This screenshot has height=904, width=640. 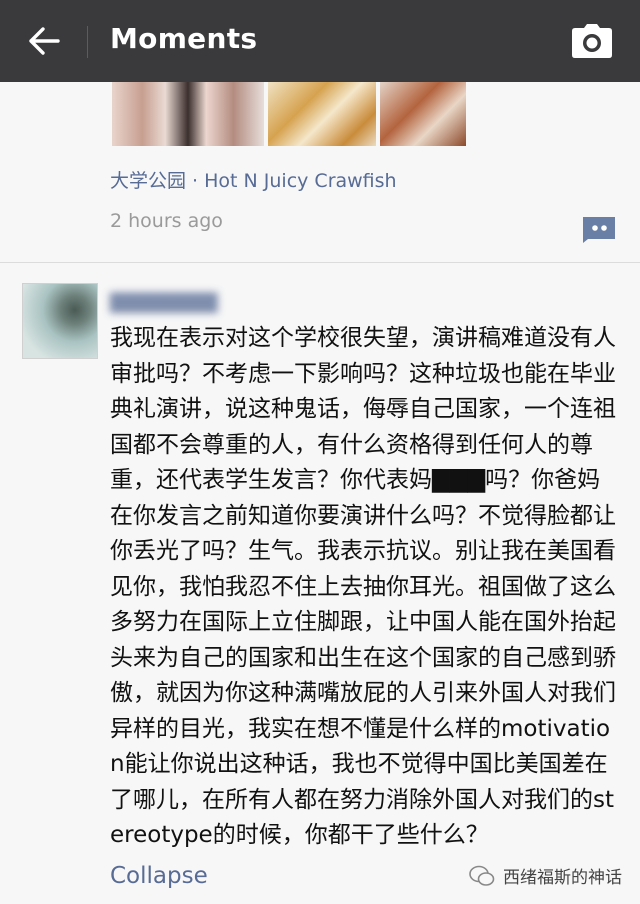 I want to click on watermark: 西绪福斯的神话, so click(x=545, y=875).